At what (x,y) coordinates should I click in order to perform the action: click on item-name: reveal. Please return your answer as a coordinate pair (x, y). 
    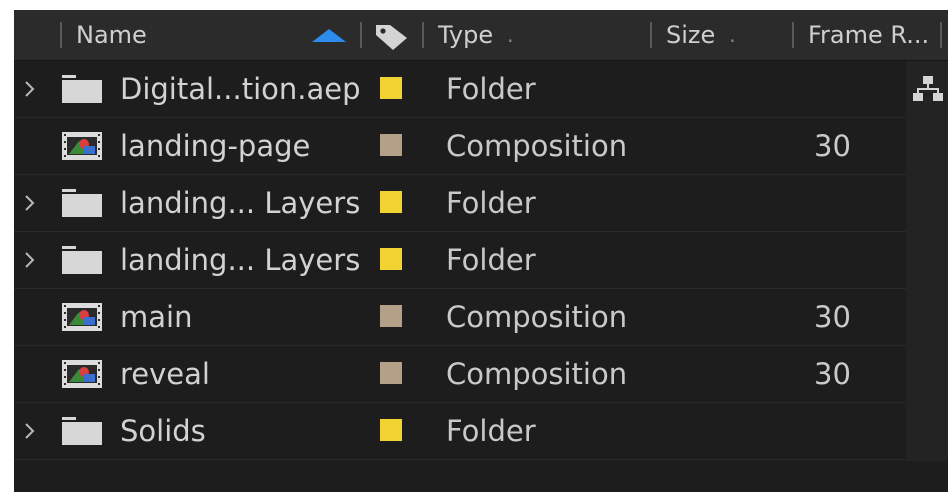
    Looking at the image, I should click on (165, 374).